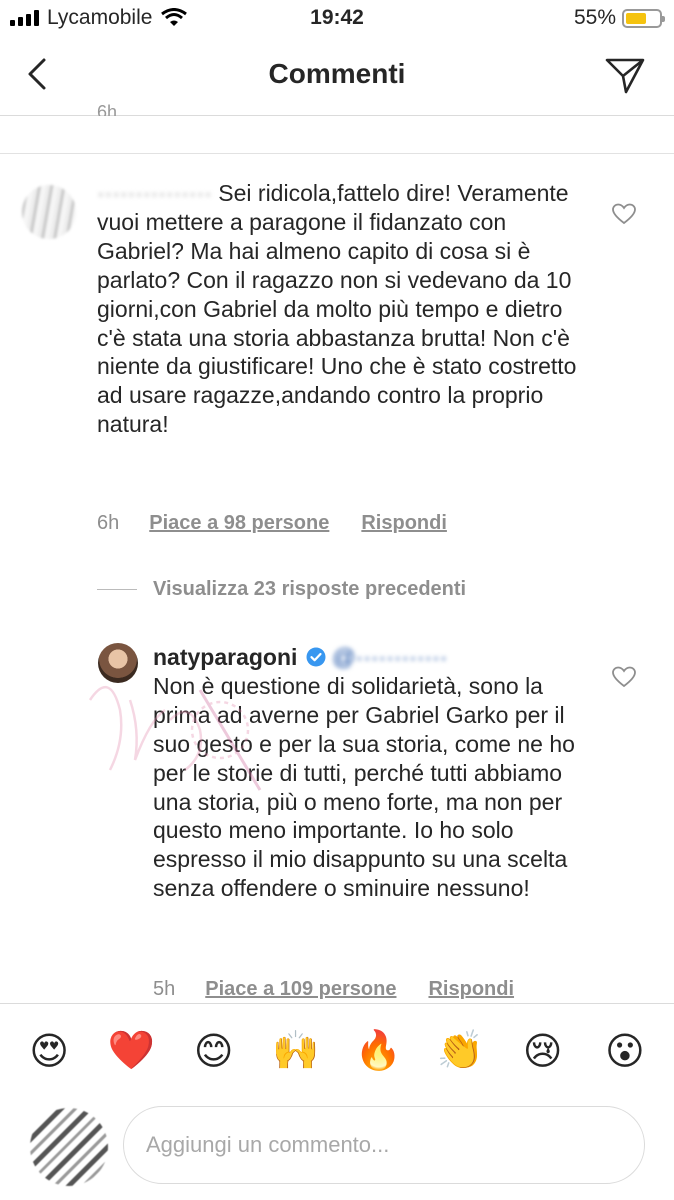 The height and width of the screenshot is (1200, 674). Describe the element at coordinates (378, 1051) in the screenshot. I see `fire-emoji: 🔥` at that location.